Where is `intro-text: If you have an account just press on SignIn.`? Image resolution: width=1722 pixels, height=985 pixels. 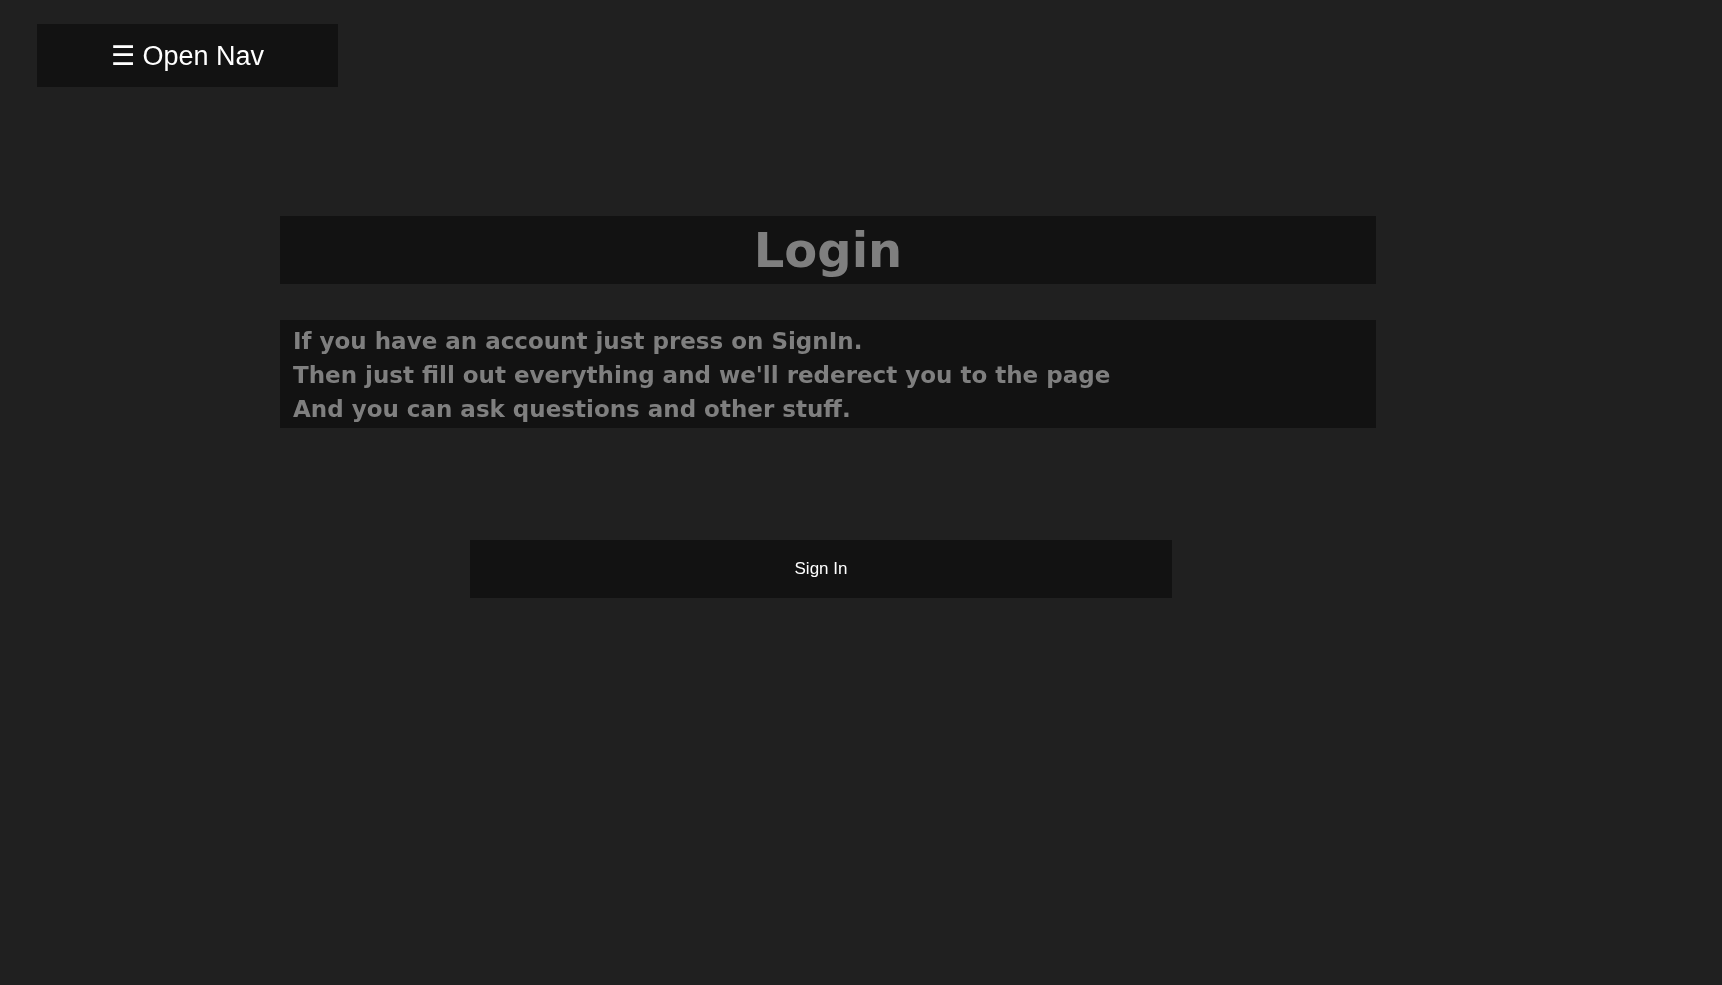 intro-text: If you have an account just press on SignIn. is located at coordinates (578, 341).